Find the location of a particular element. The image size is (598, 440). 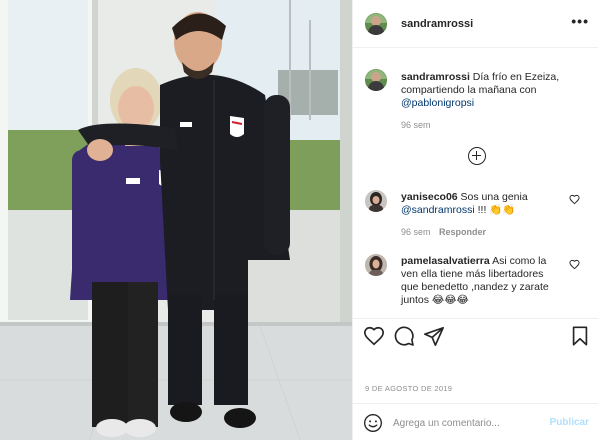

comment-1-suffix: !!! 👏👏 is located at coordinates (496, 210).